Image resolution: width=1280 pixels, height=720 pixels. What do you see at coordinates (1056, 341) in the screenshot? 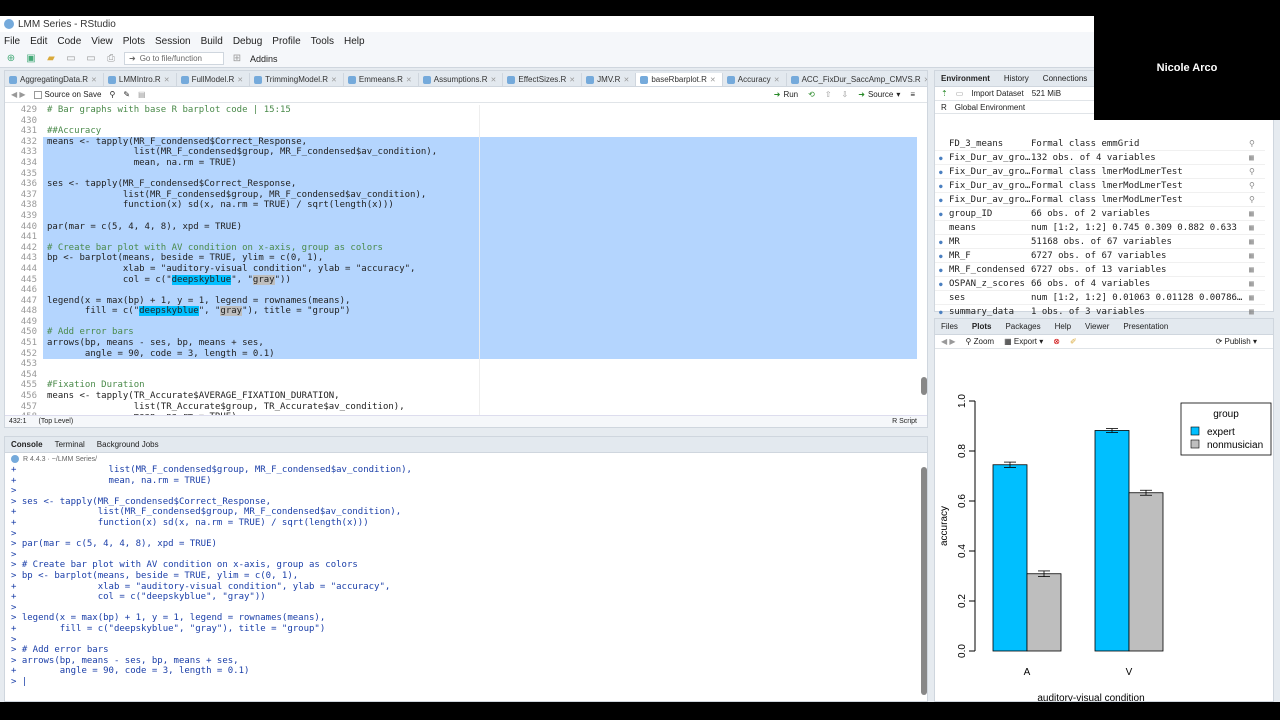
I see `remove-plot-icon: ⊗` at bounding box center [1056, 341].